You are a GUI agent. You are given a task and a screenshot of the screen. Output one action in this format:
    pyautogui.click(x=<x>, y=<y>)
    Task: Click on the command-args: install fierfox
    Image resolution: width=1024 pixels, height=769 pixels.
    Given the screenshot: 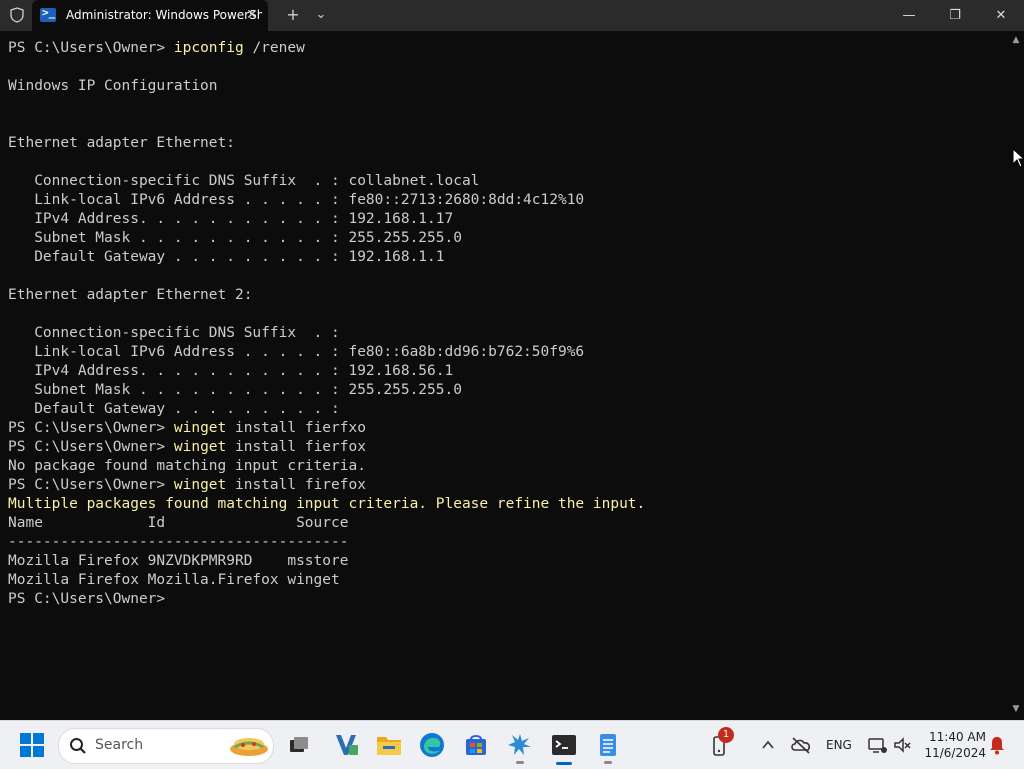 What is the action you would take?
    pyautogui.click(x=296, y=447)
    